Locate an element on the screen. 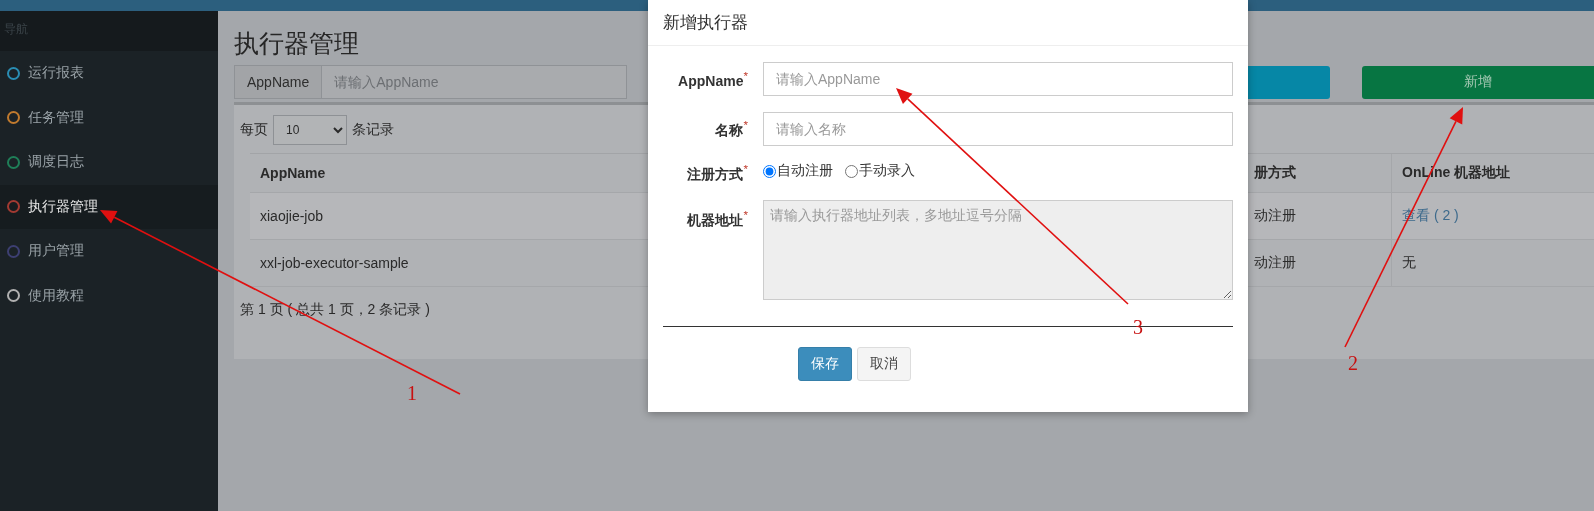  radio-label: 手动录入 is located at coordinates (887, 171).